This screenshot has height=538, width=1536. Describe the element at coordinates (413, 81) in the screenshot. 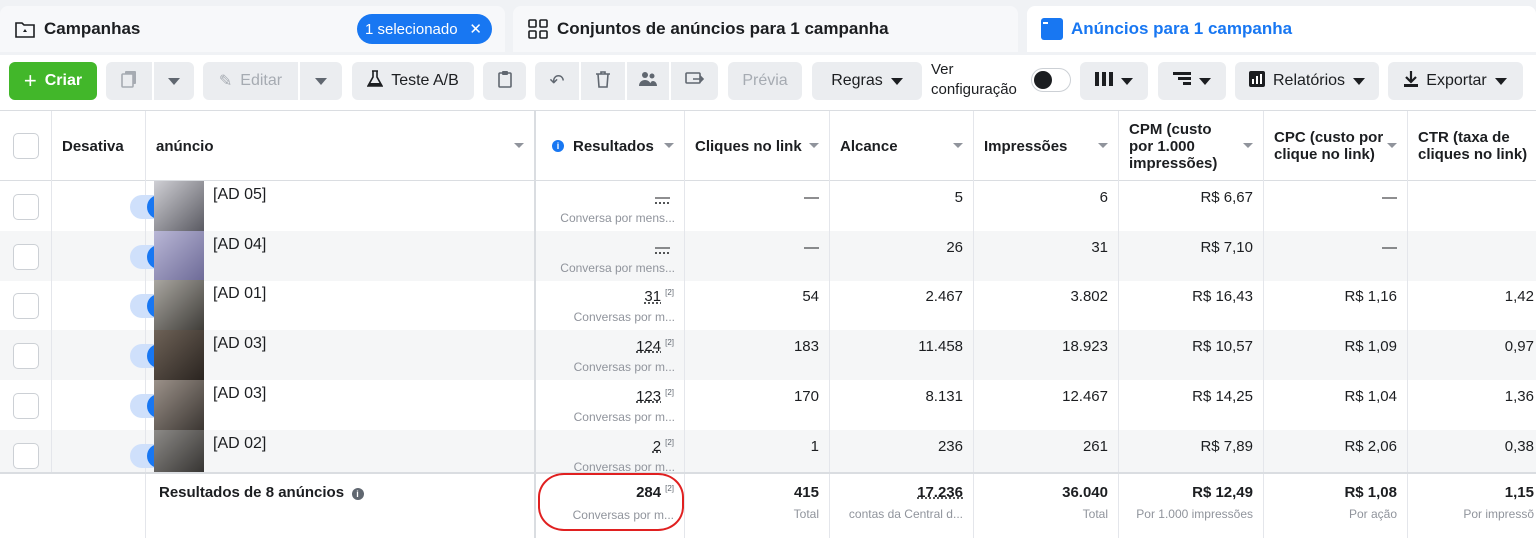

I see `ab-test-button: Teste A/B` at that location.